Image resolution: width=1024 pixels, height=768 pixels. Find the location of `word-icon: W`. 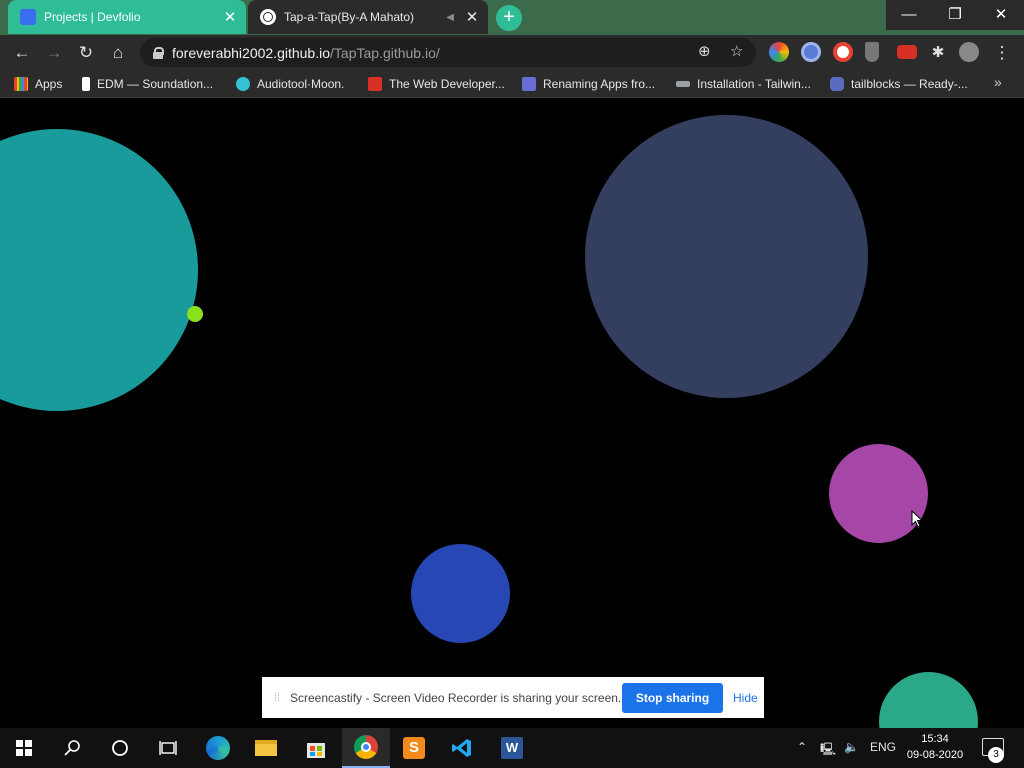

word-icon: W is located at coordinates (512, 748).